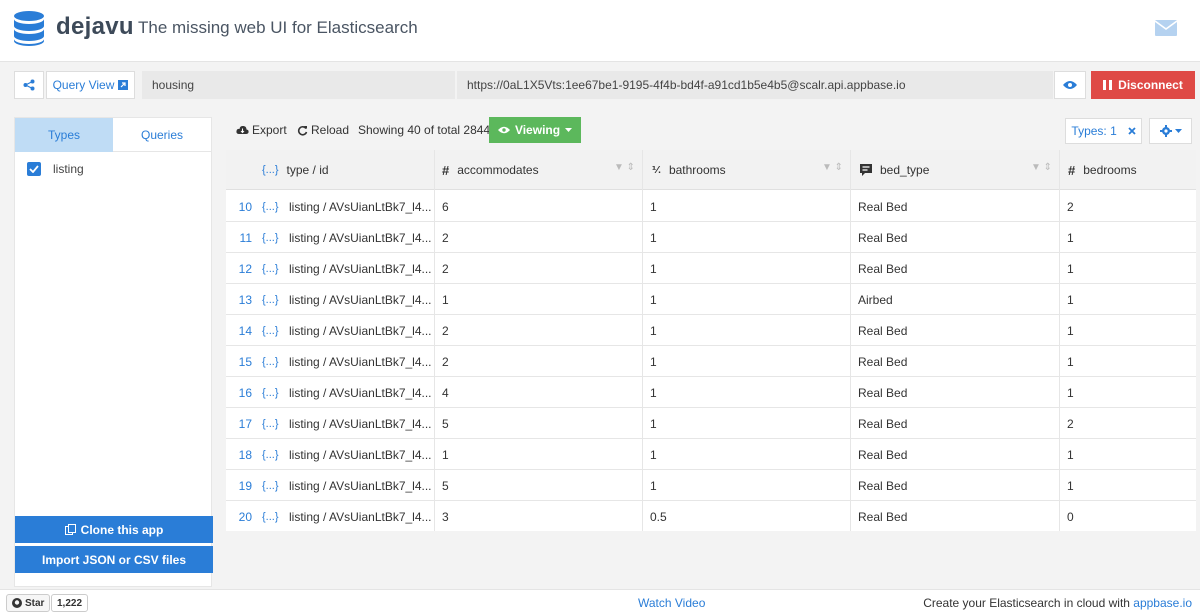  What do you see at coordinates (90, 85) in the screenshot?
I see `query-view-button: Query View` at bounding box center [90, 85].